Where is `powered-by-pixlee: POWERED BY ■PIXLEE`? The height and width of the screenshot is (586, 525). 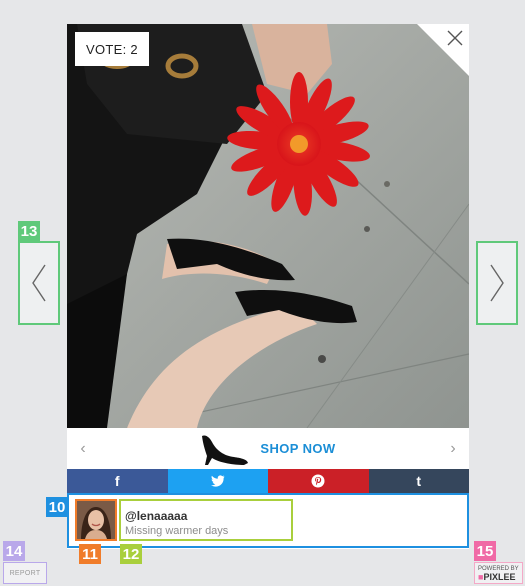
powered-by-pixlee: POWERED BY ■PIXLEE is located at coordinates (498, 573).